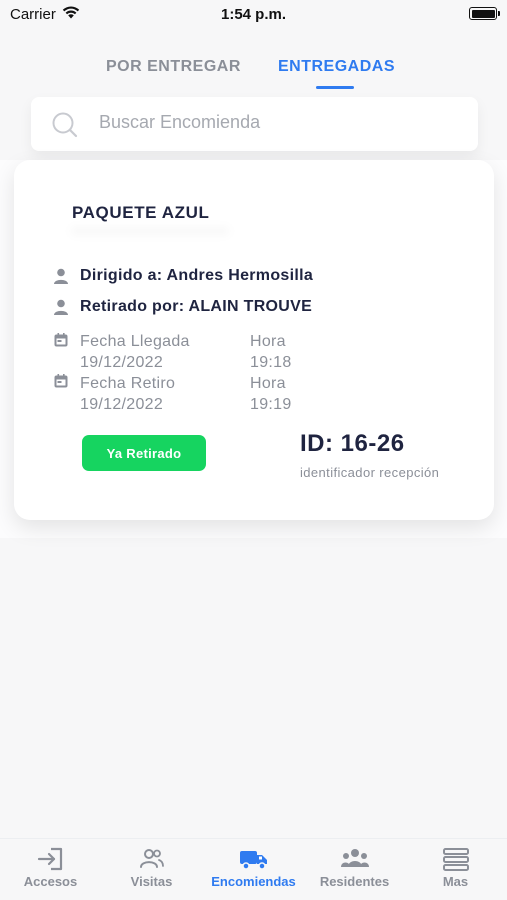  I want to click on package-id-caption: identificador recepción, so click(370, 472).